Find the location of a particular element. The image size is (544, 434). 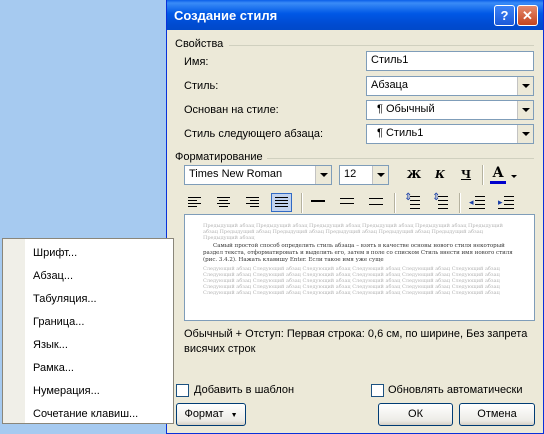

bold-button: Ж is located at coordinates (414, 175).